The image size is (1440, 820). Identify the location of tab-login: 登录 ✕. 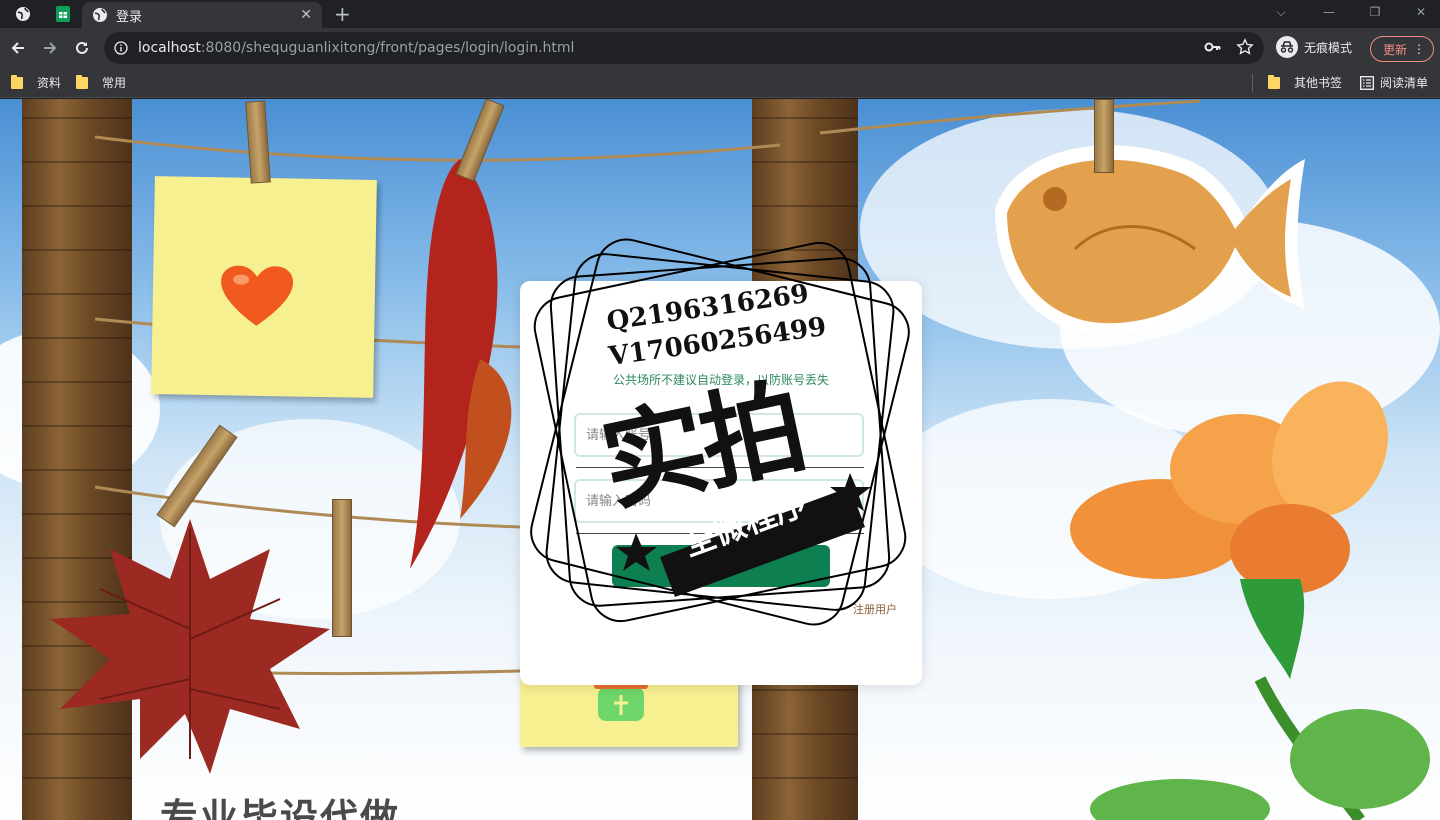
(202, 15).